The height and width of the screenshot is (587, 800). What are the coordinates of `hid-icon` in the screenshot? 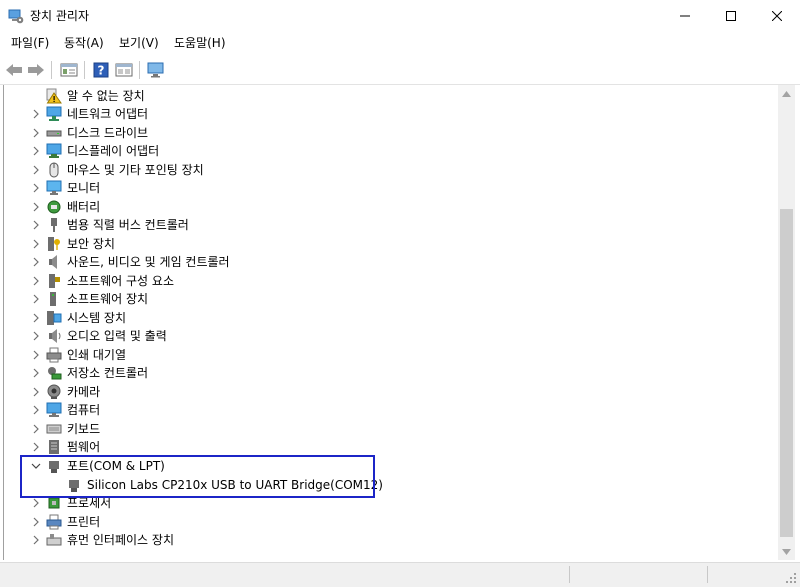 It's located at (54, 540).